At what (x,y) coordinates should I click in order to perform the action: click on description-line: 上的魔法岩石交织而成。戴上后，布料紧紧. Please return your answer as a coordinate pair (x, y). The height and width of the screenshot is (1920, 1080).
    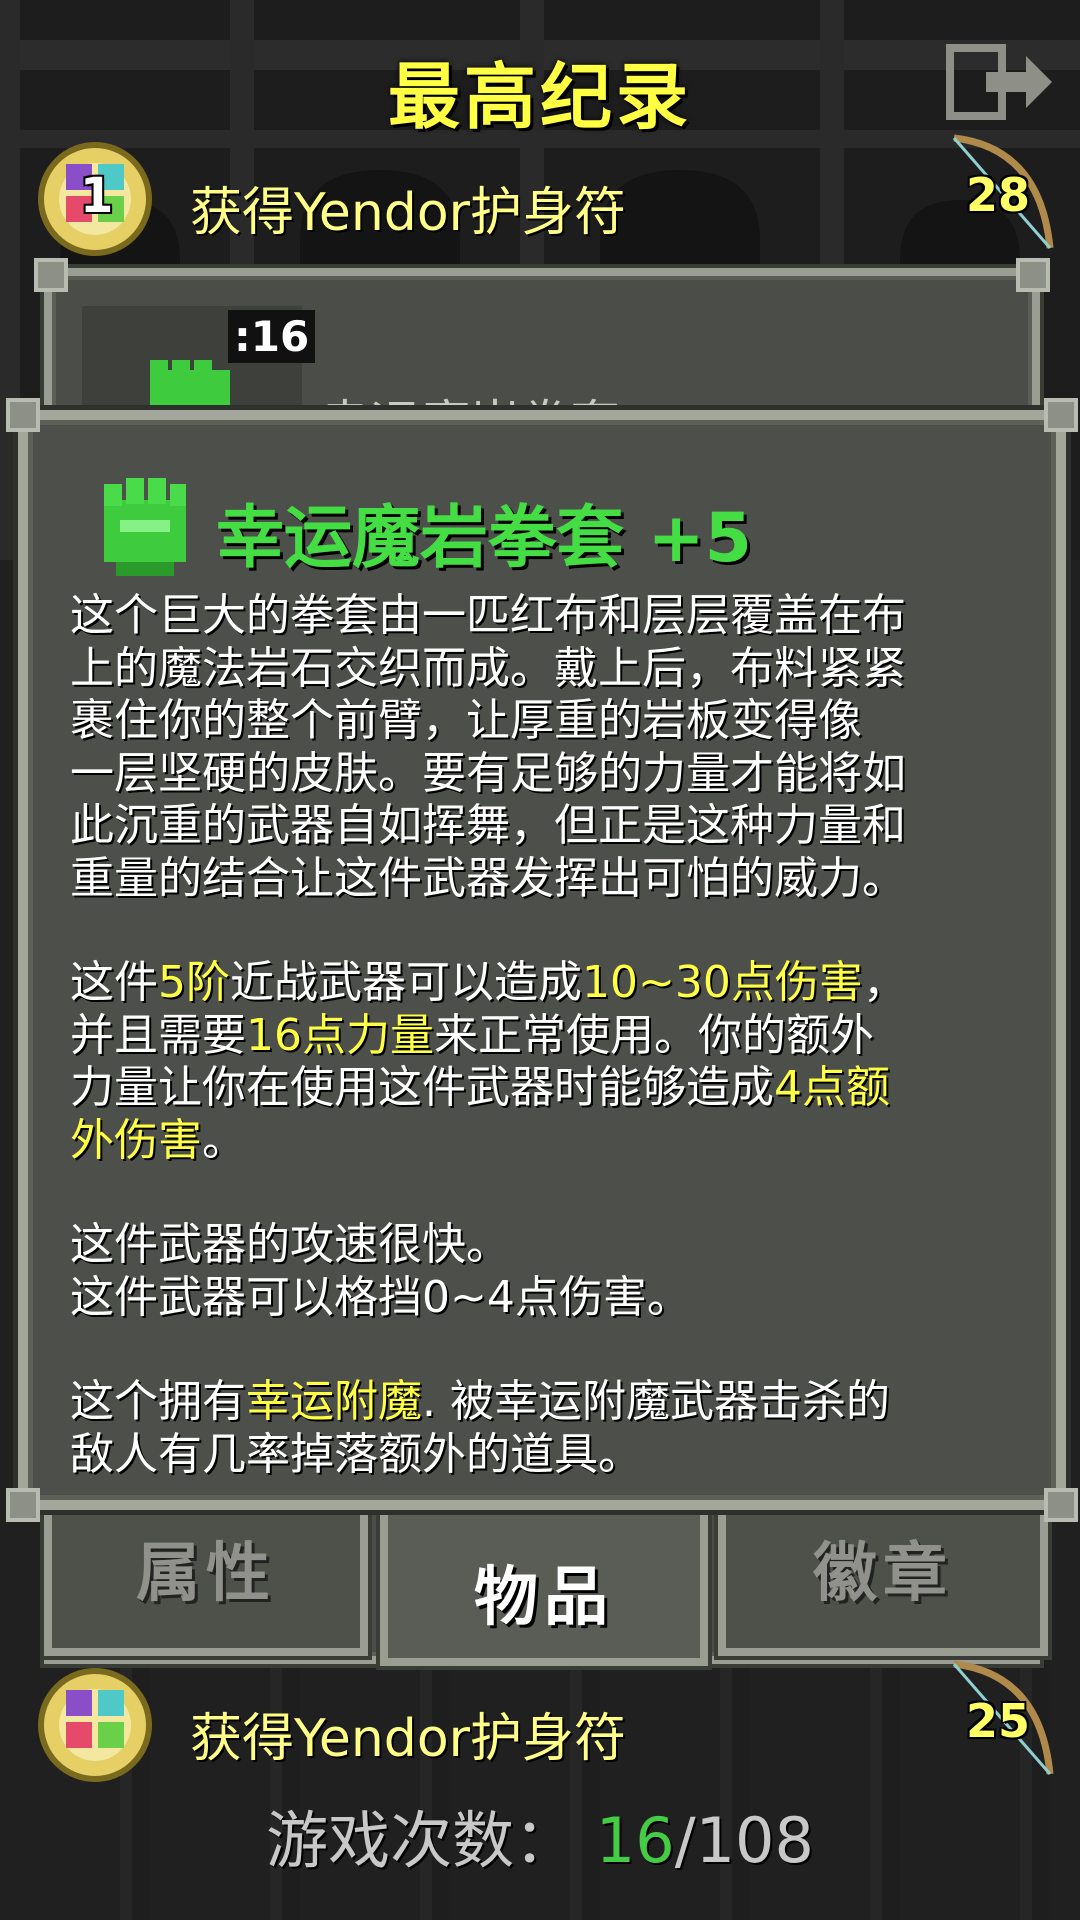
    Looking at the image, I should click on (488, 668).